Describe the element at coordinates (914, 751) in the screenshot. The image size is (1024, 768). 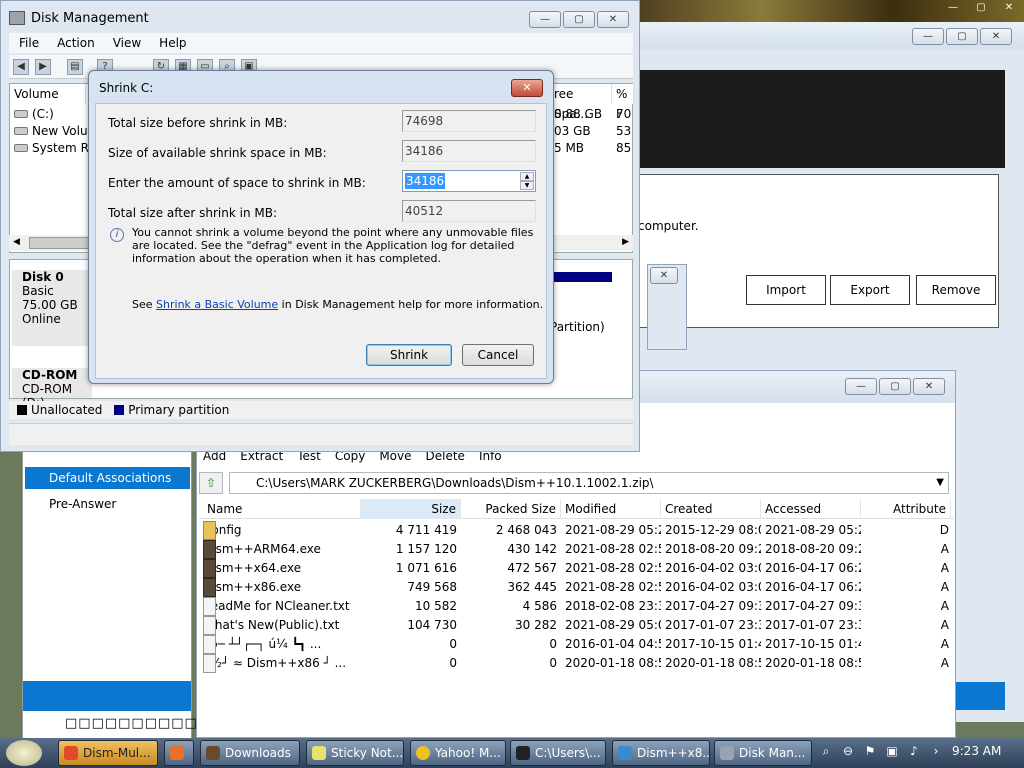
I see `volume-tray-icon: ♪` at that location.